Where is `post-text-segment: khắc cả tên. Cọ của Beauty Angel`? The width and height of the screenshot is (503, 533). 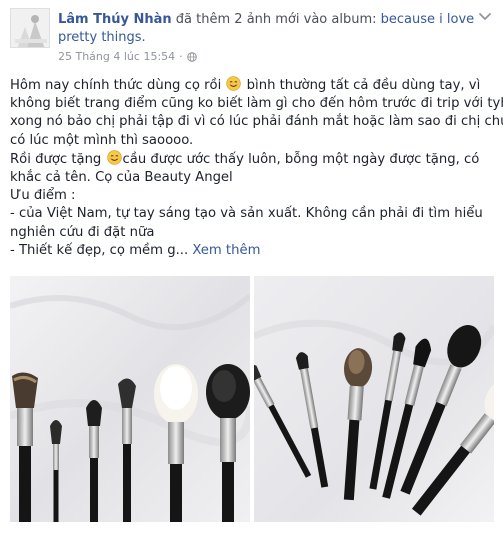
post-text-segment: khắc cả tên. Cọ của Beauty Angel is located at coordinates (121, 178).